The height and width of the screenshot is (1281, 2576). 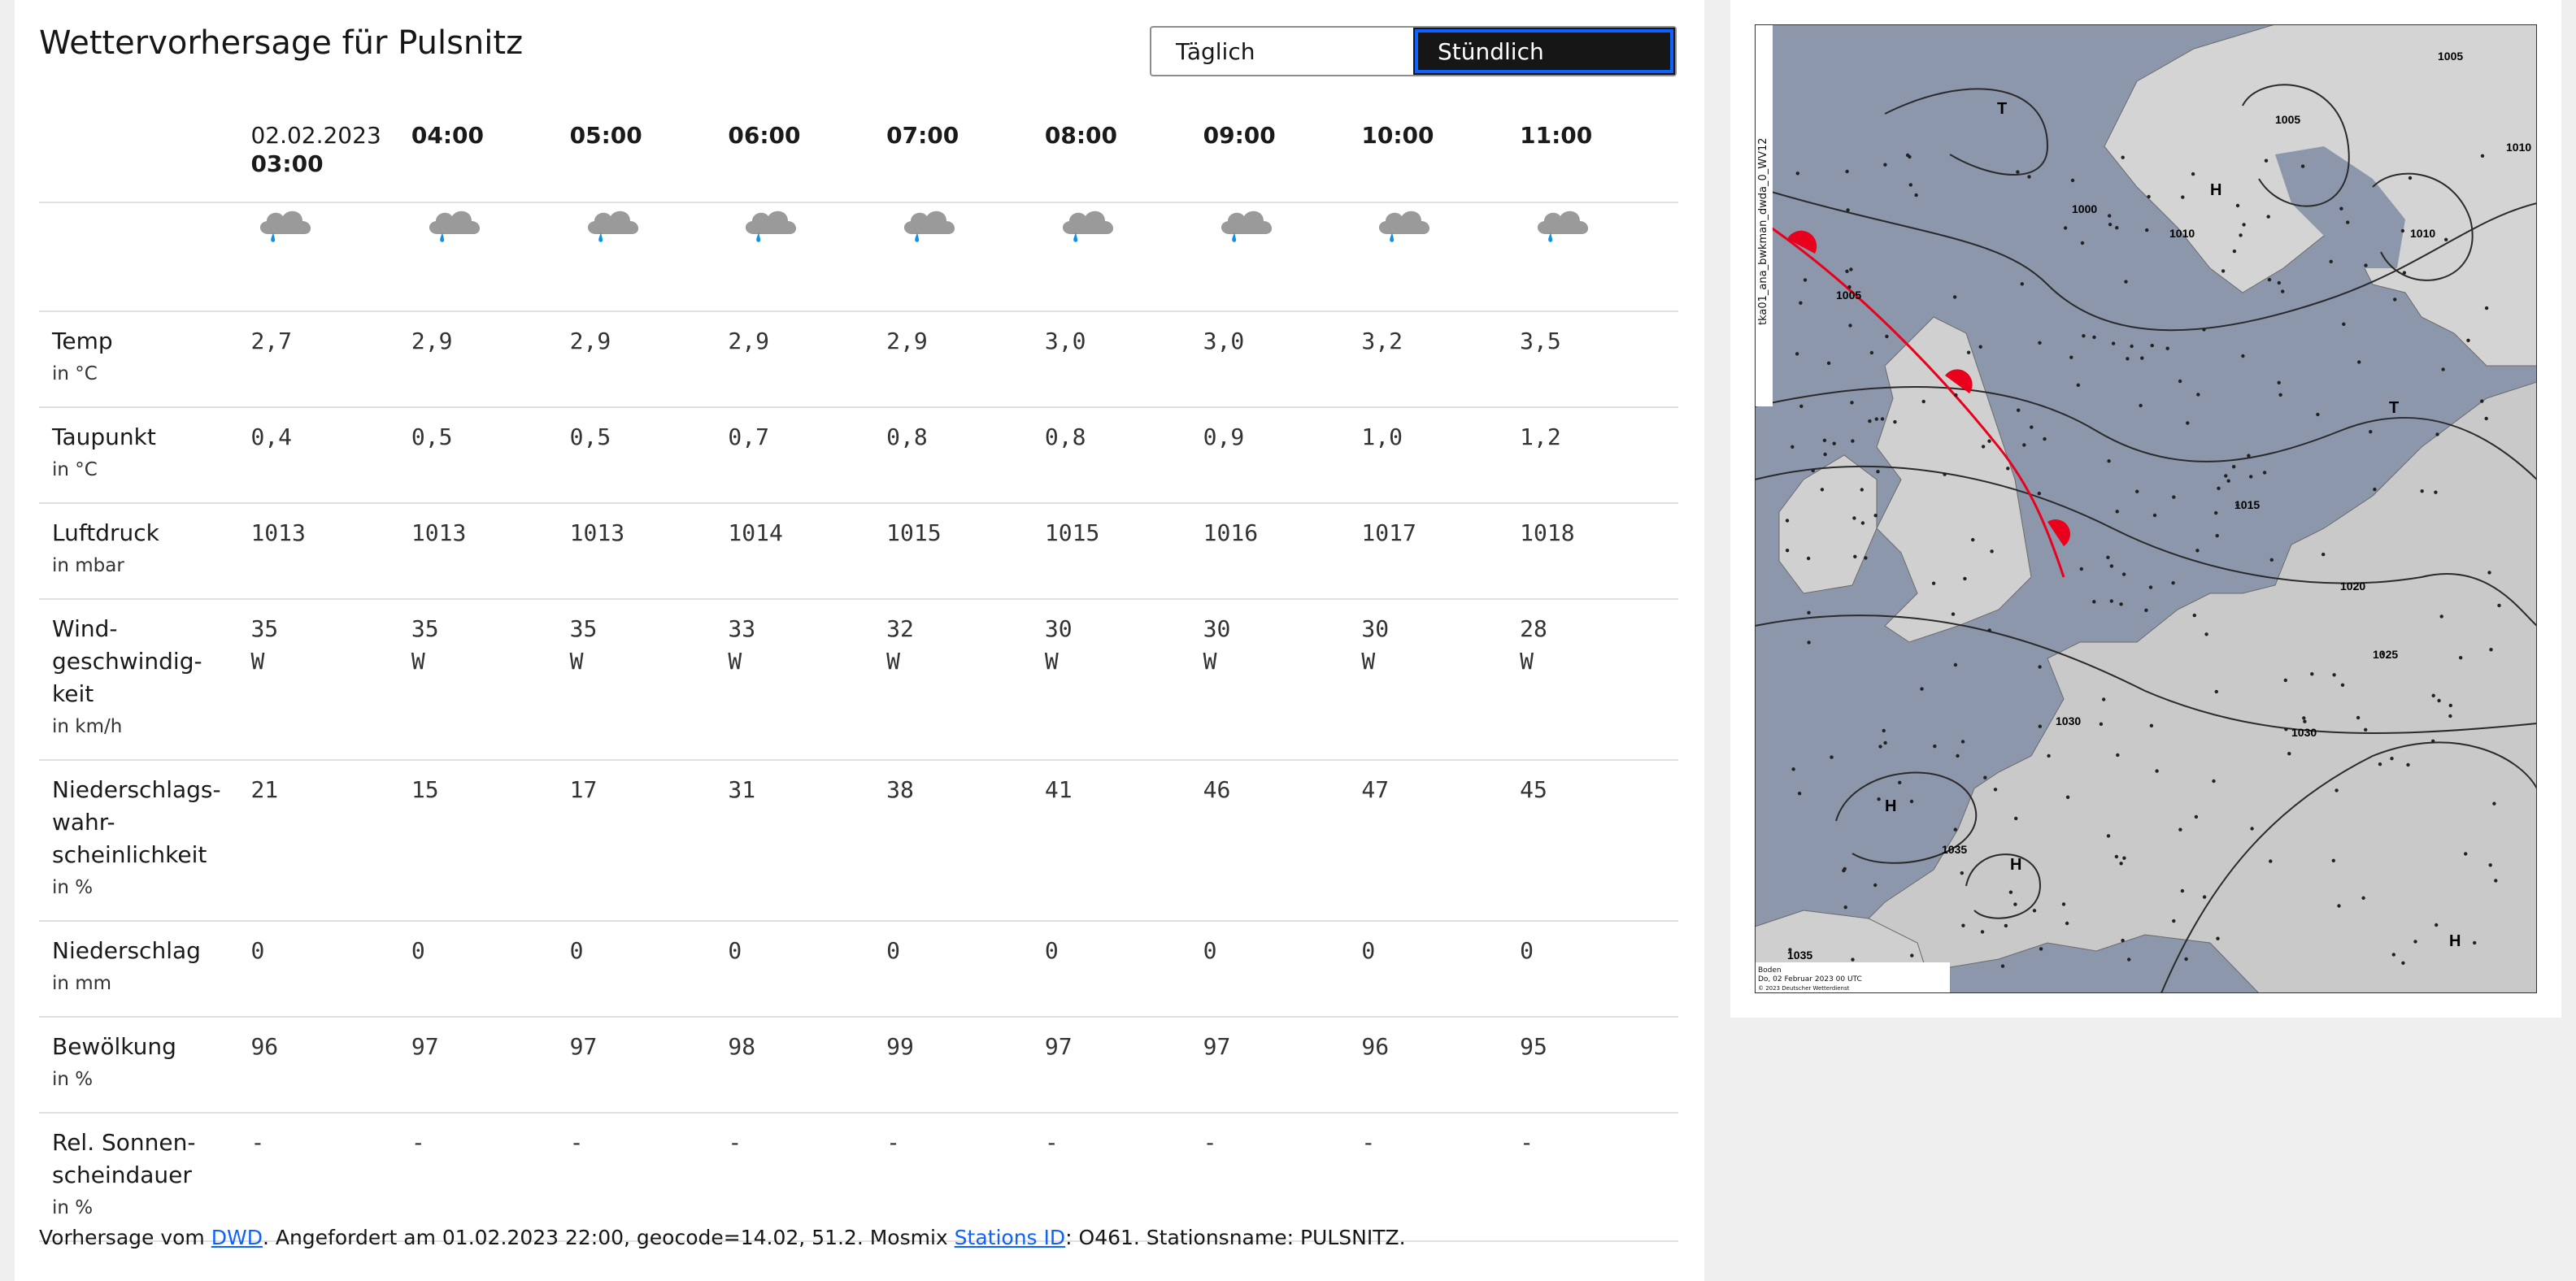 What do you see at coordinates (330, 551) in the screenshot?
I see `row-value: 1013` at bounding box center [330, 551].